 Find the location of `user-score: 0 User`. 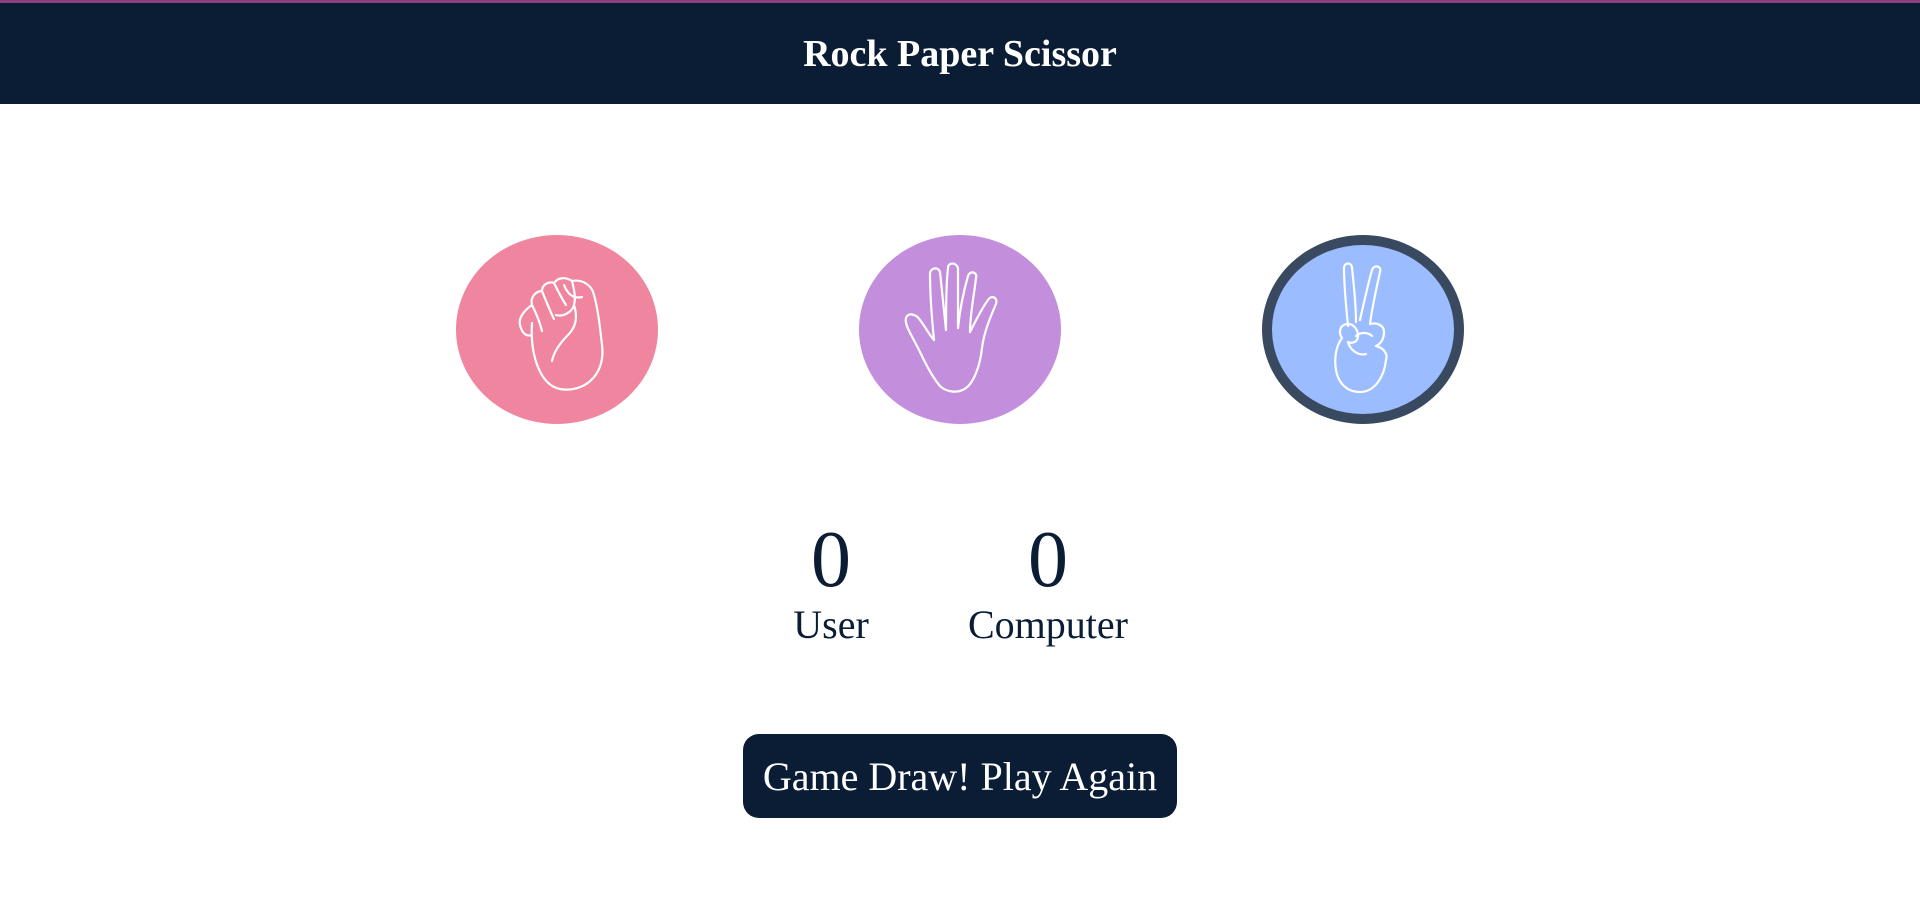

user-score: 0 User is located at coordinates (831, 584).